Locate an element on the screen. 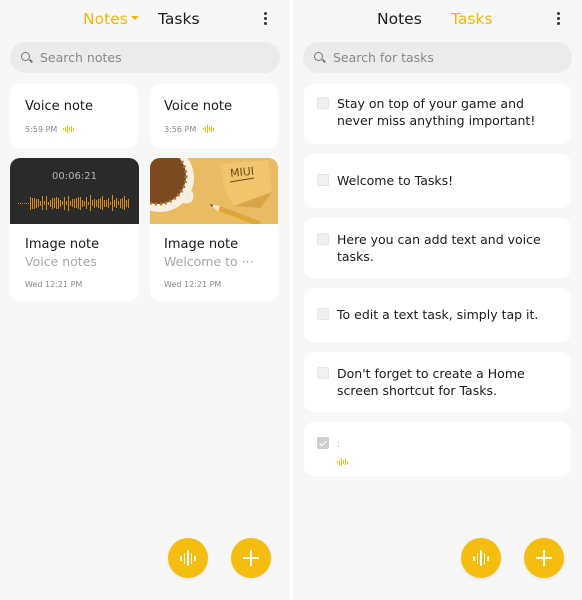 The image size is (582, 600). note-time: 3:56 PM is located at coordinates (180, 129).